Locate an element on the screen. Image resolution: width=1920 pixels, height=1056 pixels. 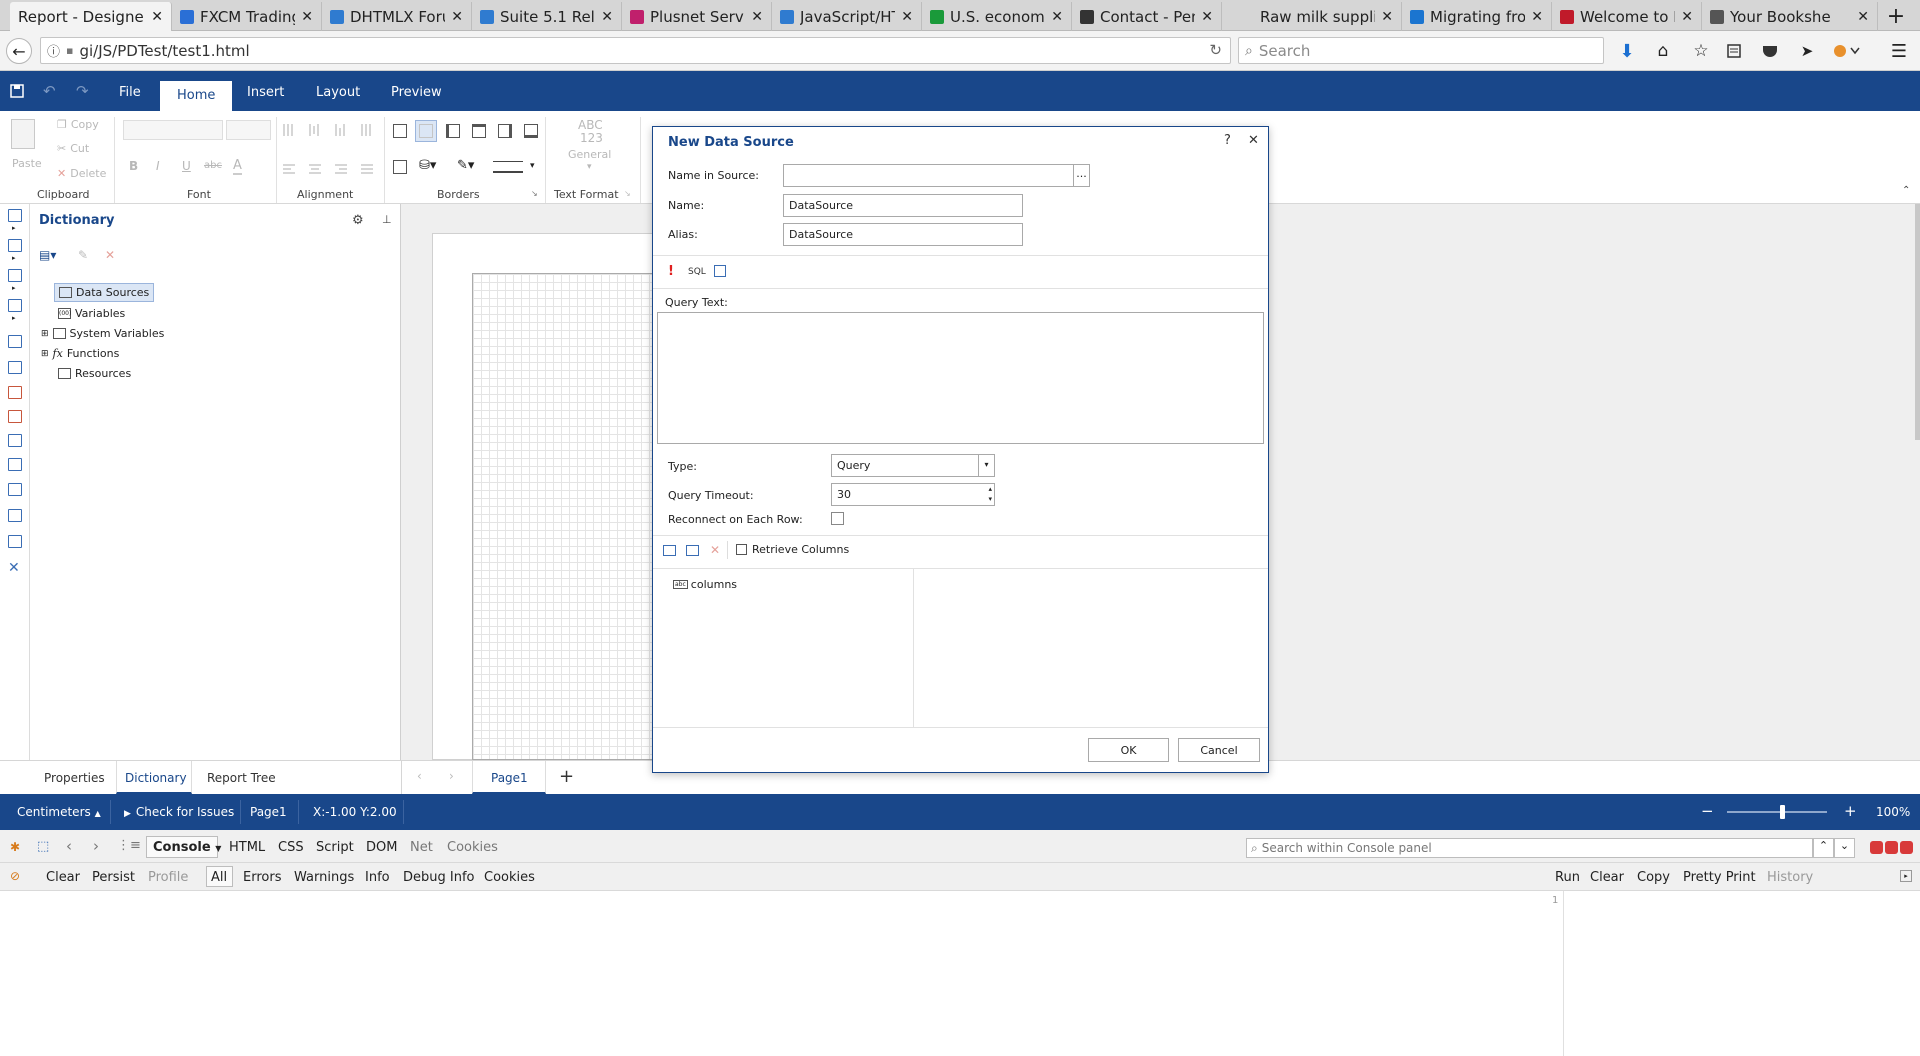
command-editor: 1 is located at coordinates (1736, 973).